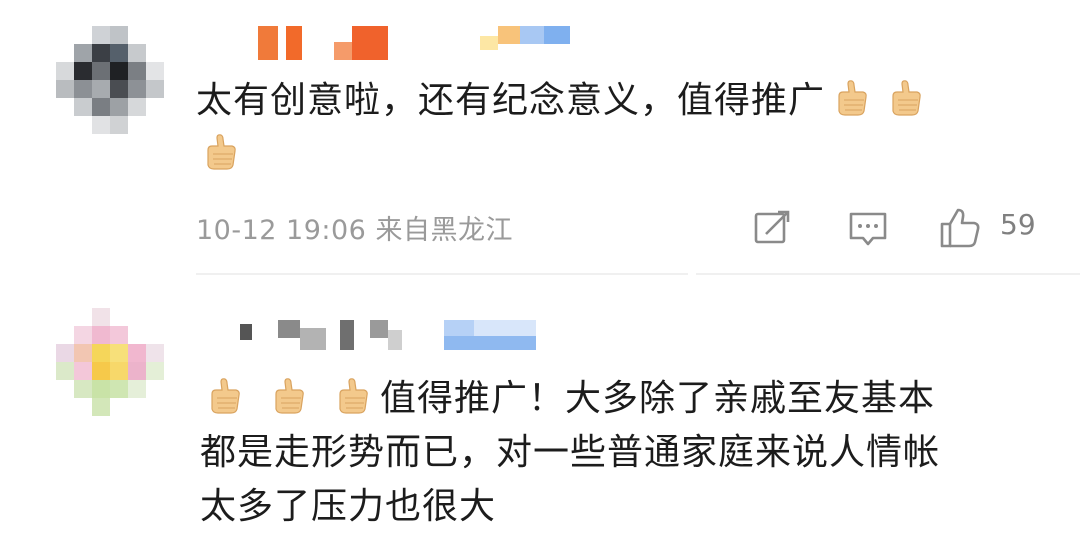 This screenshot has height=551, width=1080. What do you see at coordinates (960, 228) in the screenshot?
I see `like-icon` at bounding box center [960, 228].